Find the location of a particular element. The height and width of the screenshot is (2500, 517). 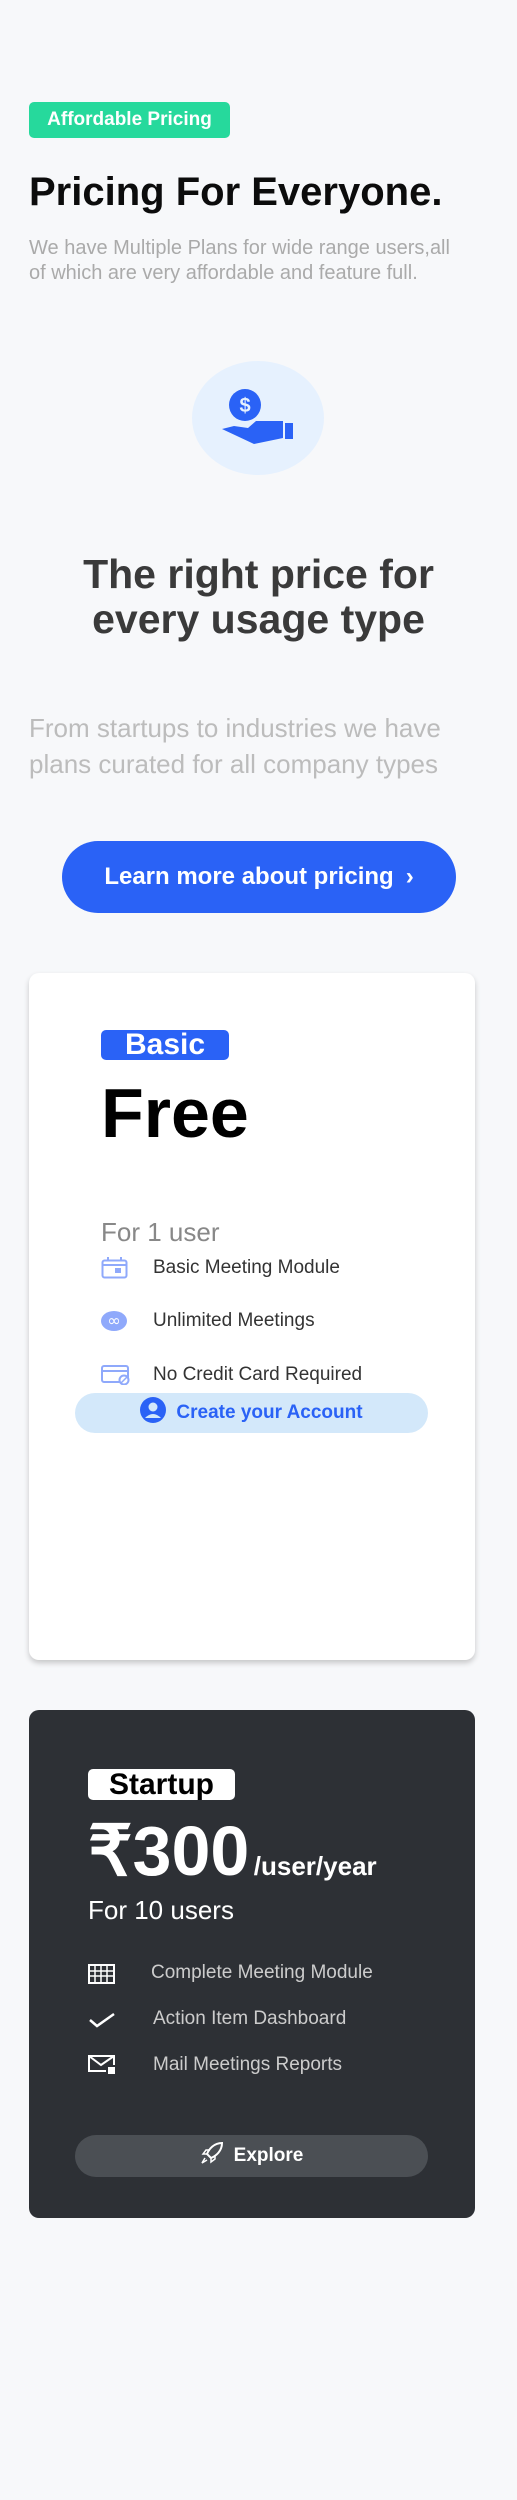

plan-price-row: ₹300 /user/year is located at coordinates (232, 1851).